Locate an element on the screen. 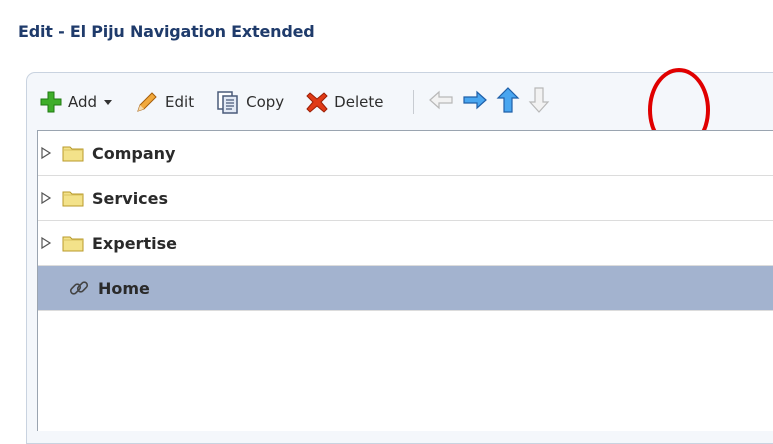 This screenshot has height=444, width=773. page-title: Edit - El Piju Navigation Extended is located at coordinates (166, 31).